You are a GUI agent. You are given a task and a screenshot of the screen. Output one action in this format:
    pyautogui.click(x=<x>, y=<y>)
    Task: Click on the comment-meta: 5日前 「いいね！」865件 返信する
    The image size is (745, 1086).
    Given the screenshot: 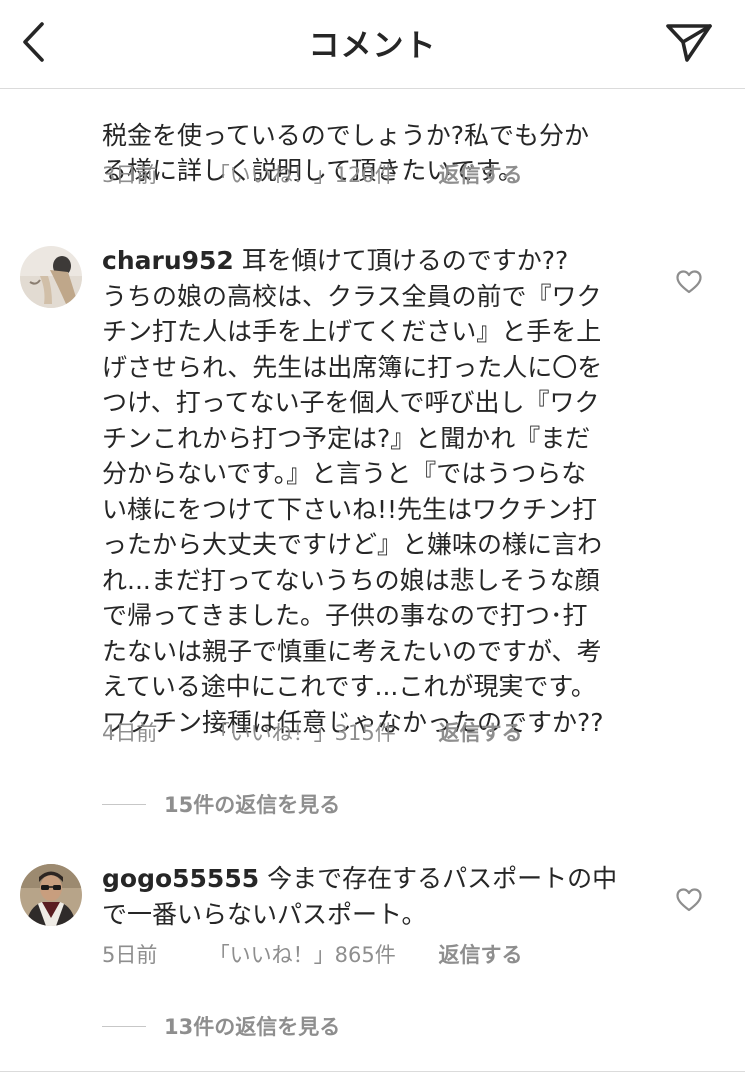 What is the action you would take?
    pyautogui.click(x=312, y=954)
    